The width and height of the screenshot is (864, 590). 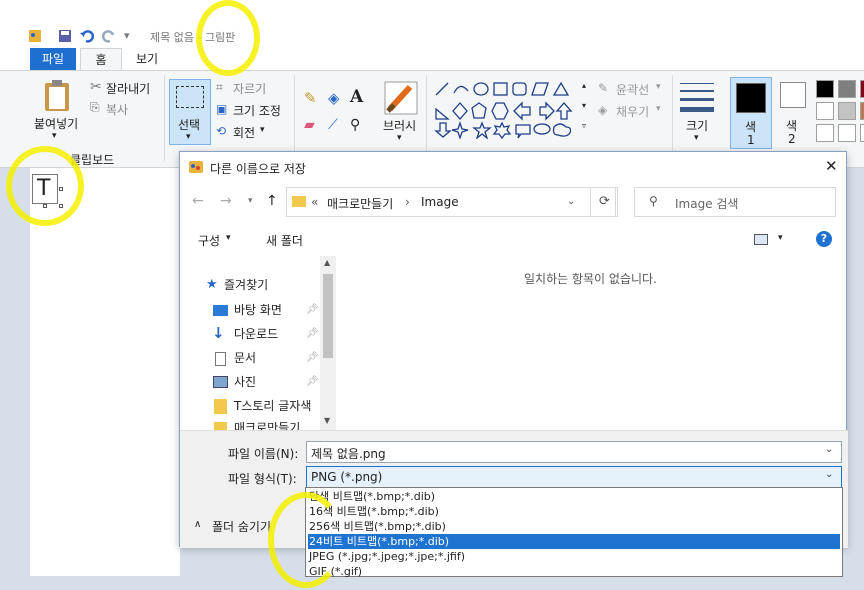 What do you see at coordinates (440, 202) in the screenshot?
I see `breadcrumb-item: Image` at bounding box center [440, 202].